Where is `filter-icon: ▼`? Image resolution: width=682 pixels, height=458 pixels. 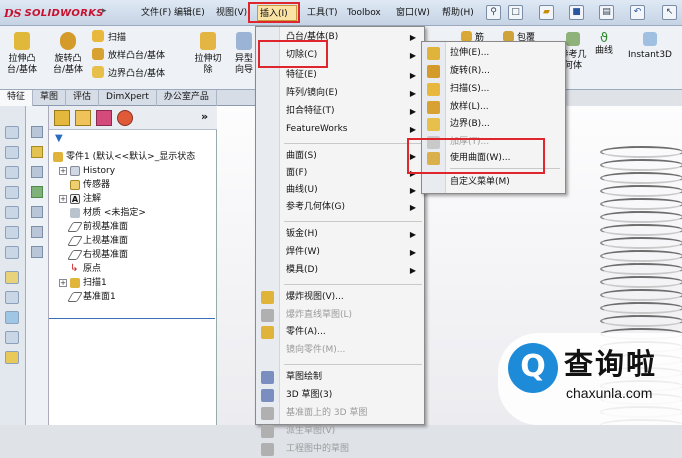
filter-icon: ▼ is located at coordinates (60, 139).